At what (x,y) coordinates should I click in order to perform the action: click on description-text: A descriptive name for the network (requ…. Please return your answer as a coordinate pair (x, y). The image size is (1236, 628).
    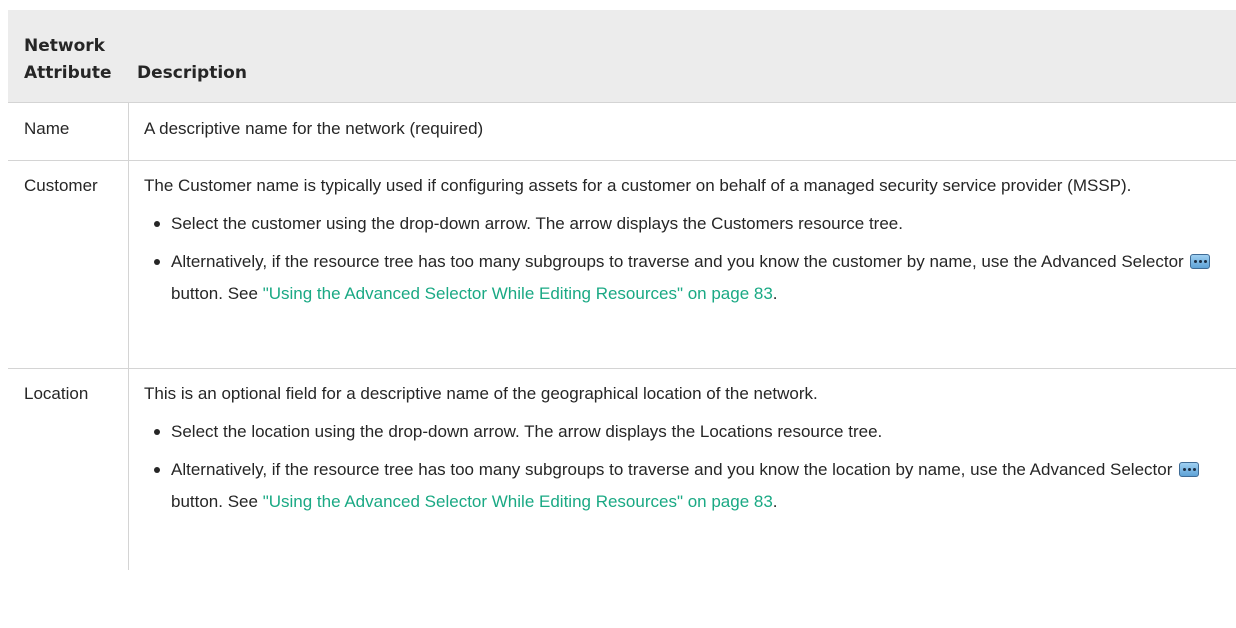
    Looking at the image, I should click on (314, 128).